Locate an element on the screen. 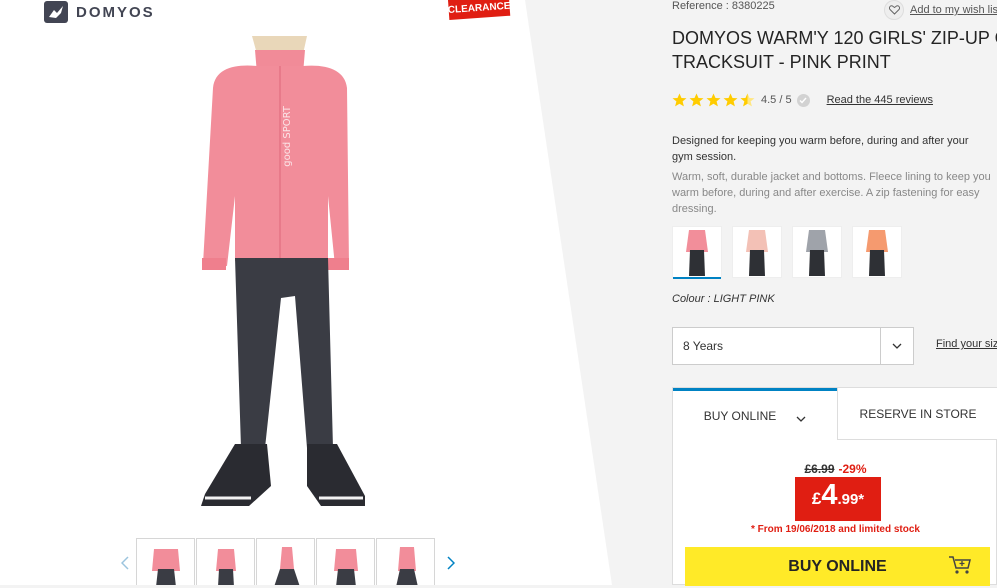 This screenshot has width=997, height=588. tab-reserve-in-store: RESERVE IN STORE is located at coordinates (917, 414).